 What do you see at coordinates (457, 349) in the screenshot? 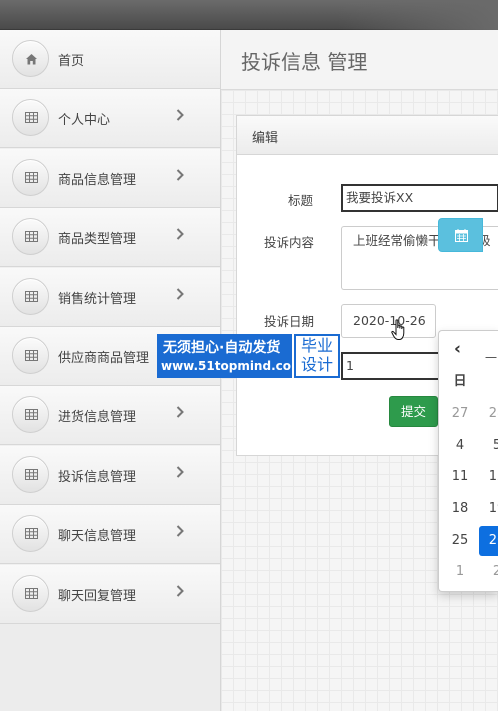
I see `datepicker-prev-button: ‹` at bounding box center [457, 349].